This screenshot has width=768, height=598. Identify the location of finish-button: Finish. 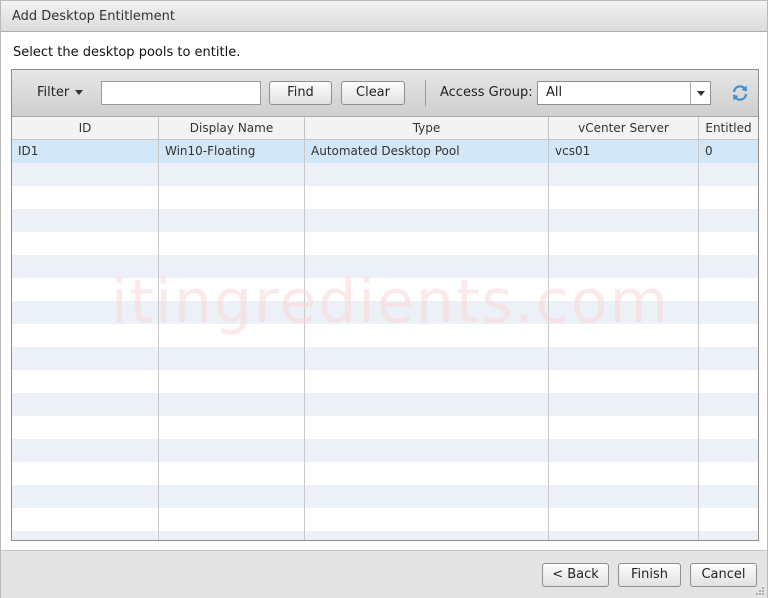
(649, 575).